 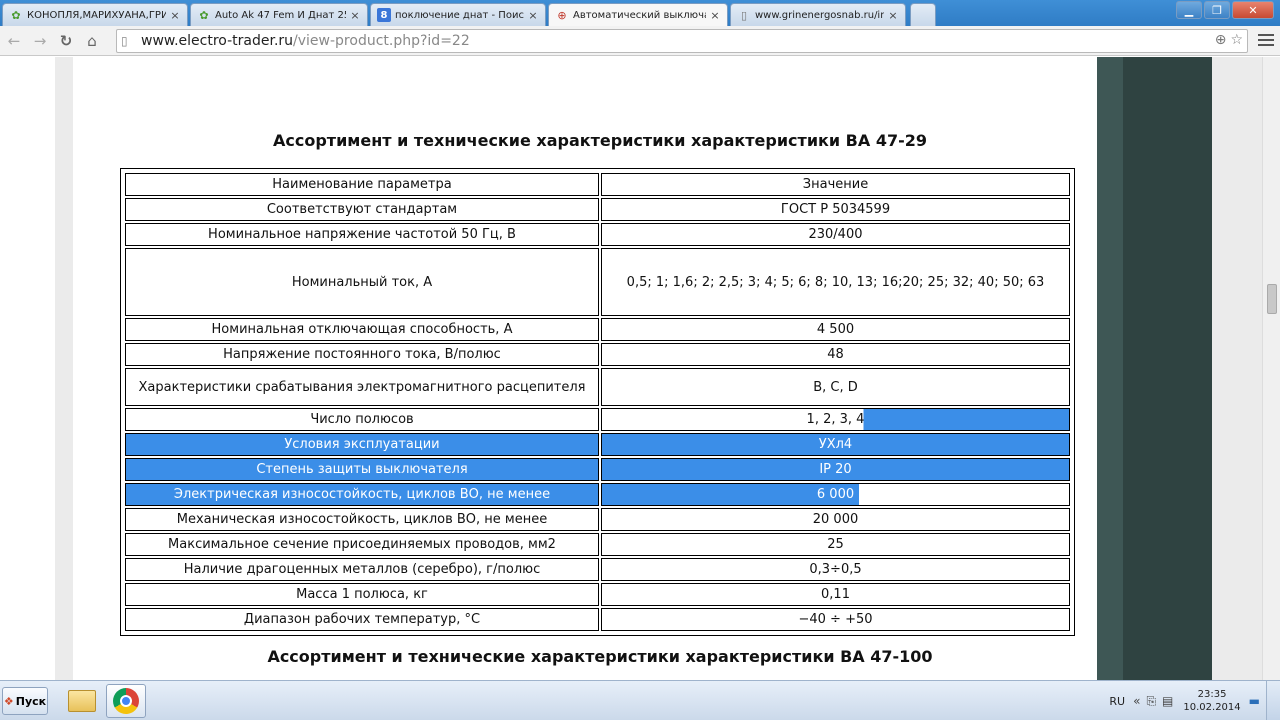 I want to click on reload-icon: ↻, so click(x=66, y=41).